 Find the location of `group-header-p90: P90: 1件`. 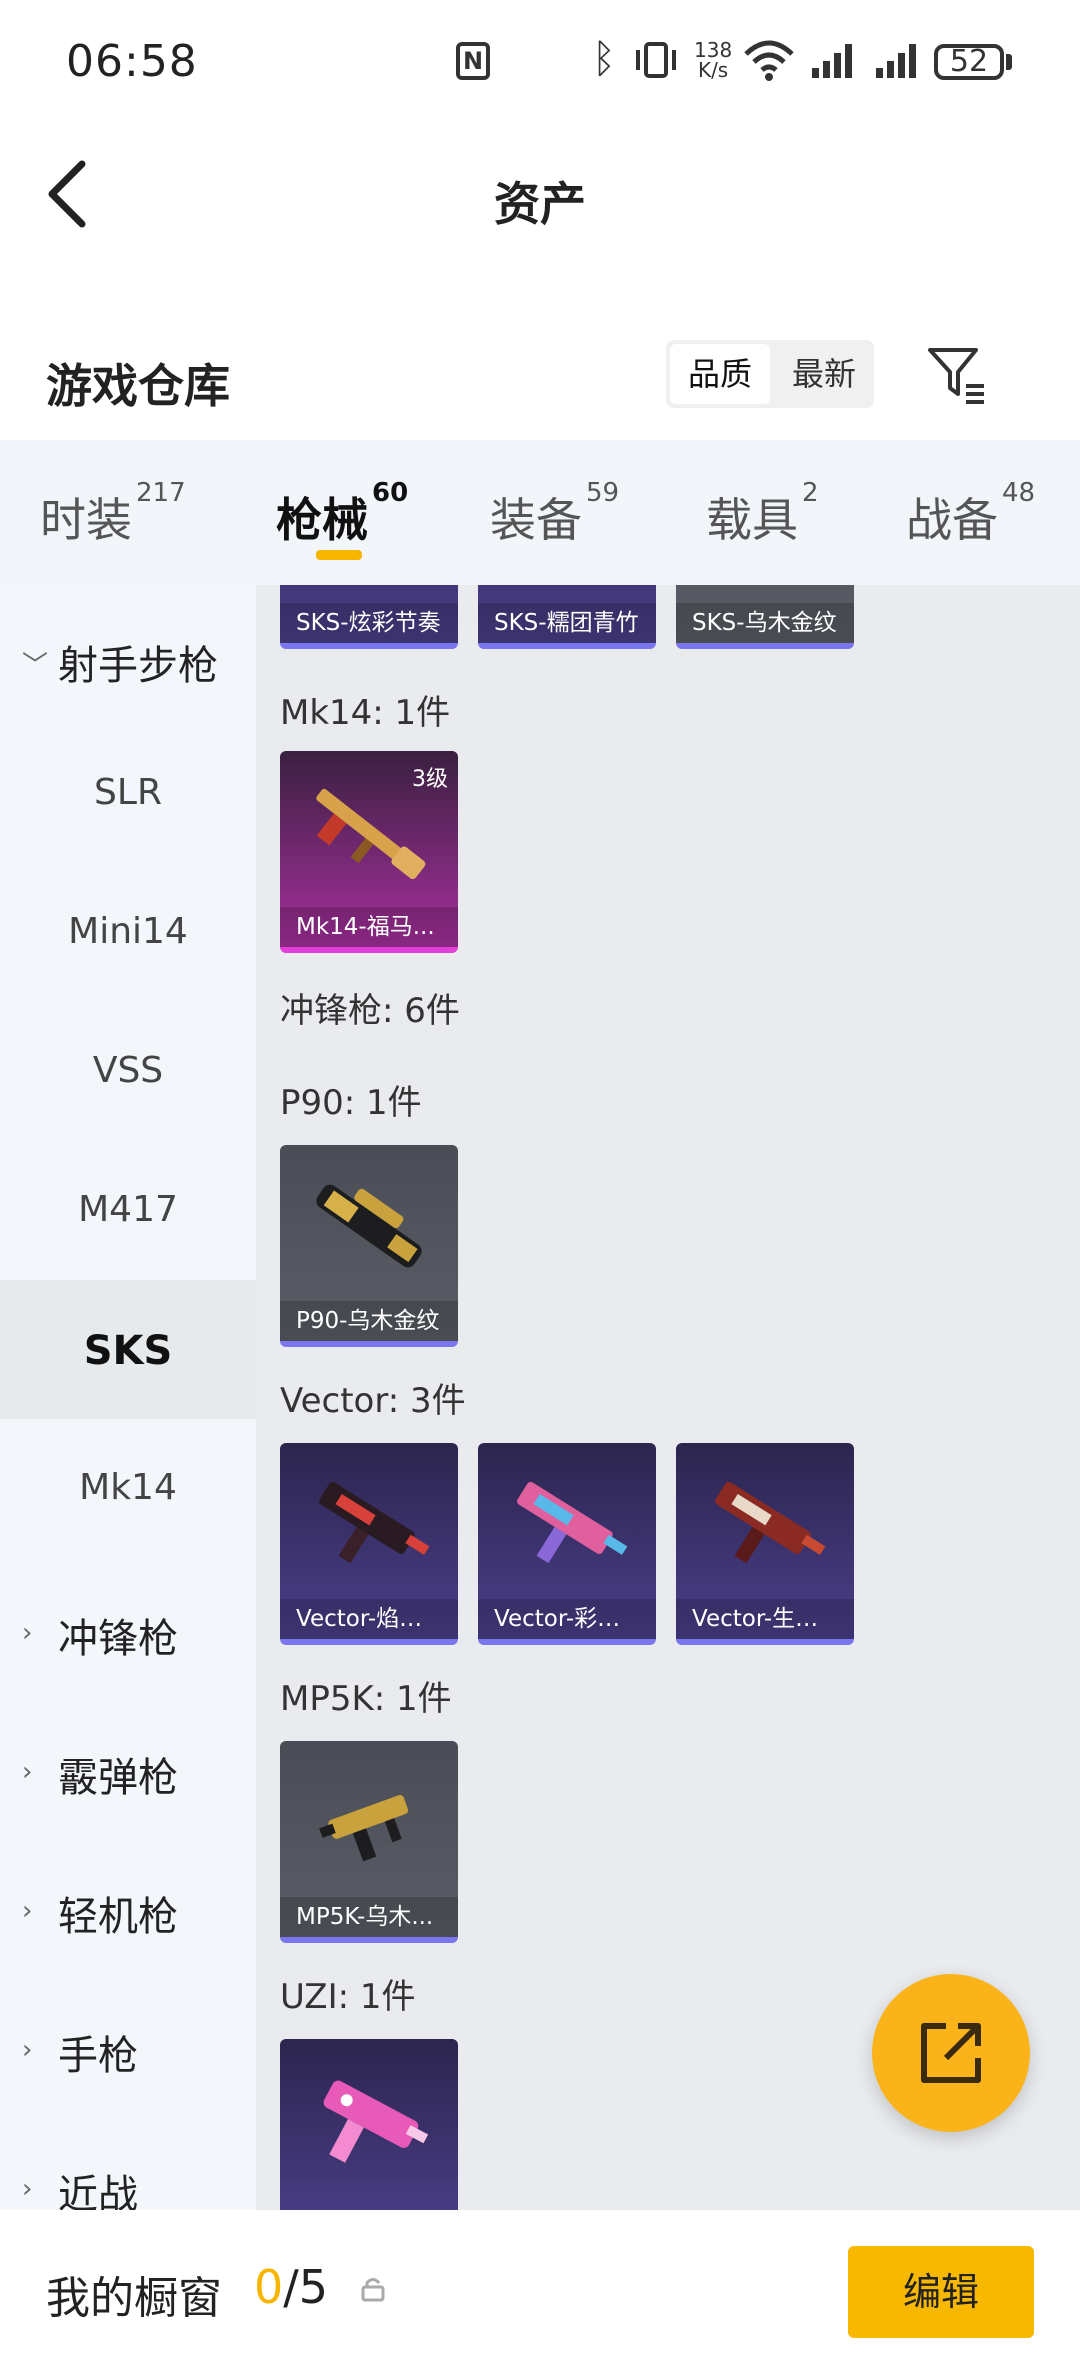

group-header-p90: P90: 1件 is located at coordinates (351, 1103).